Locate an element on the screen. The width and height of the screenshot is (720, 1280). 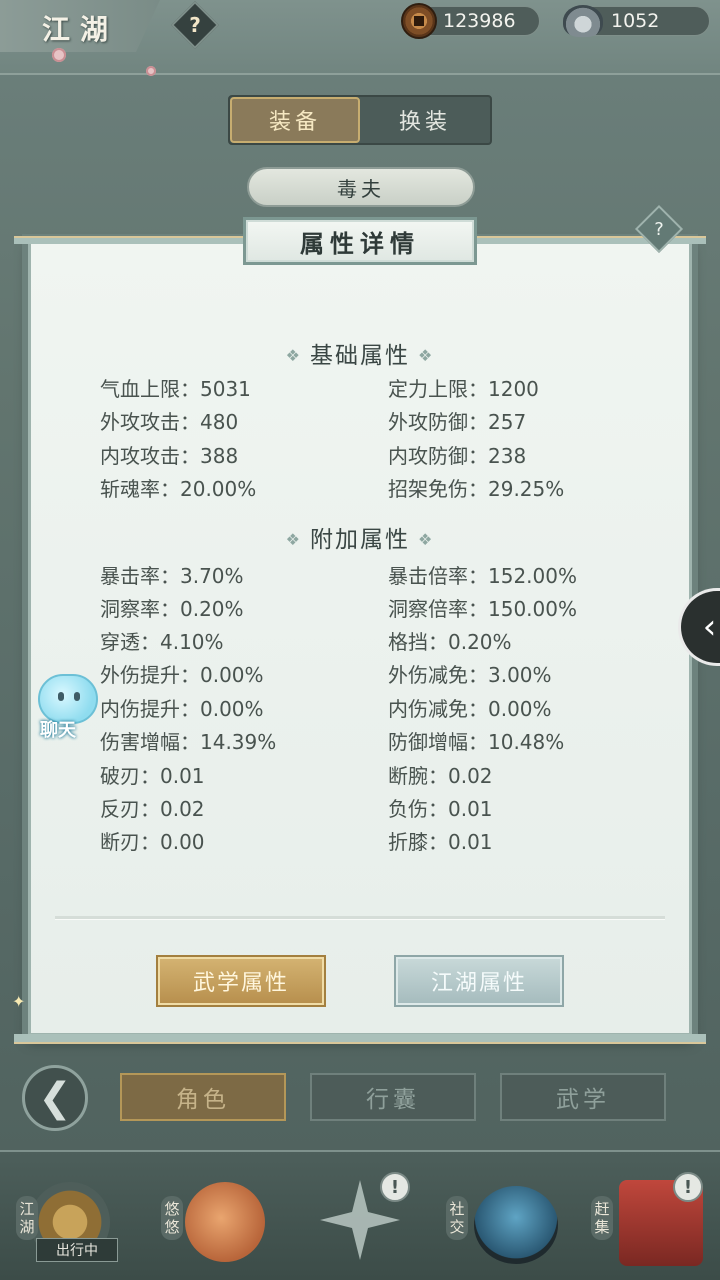
back-arrow-icon: ❮ is located at coordinates (55, 1098).